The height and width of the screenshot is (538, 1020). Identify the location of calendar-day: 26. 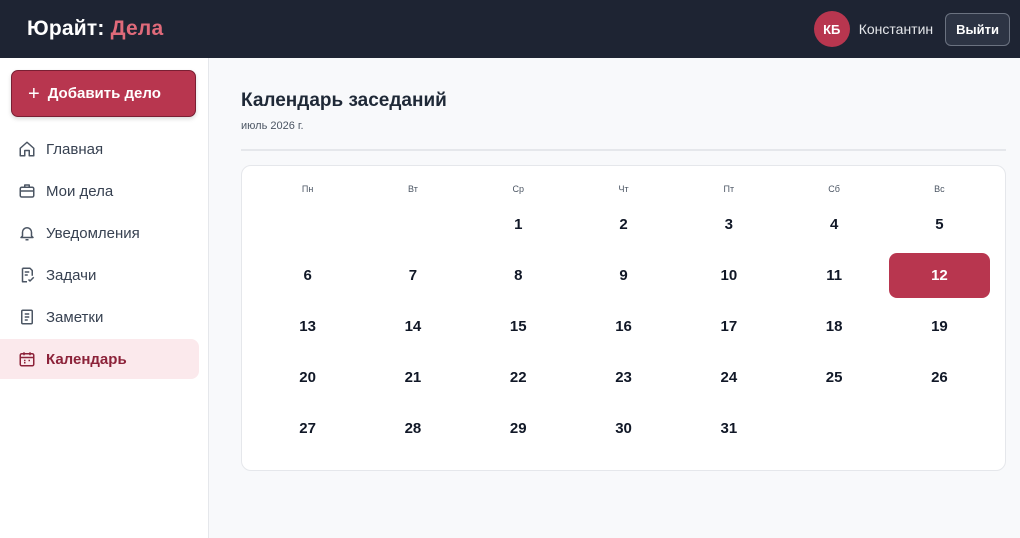
(939, 377).